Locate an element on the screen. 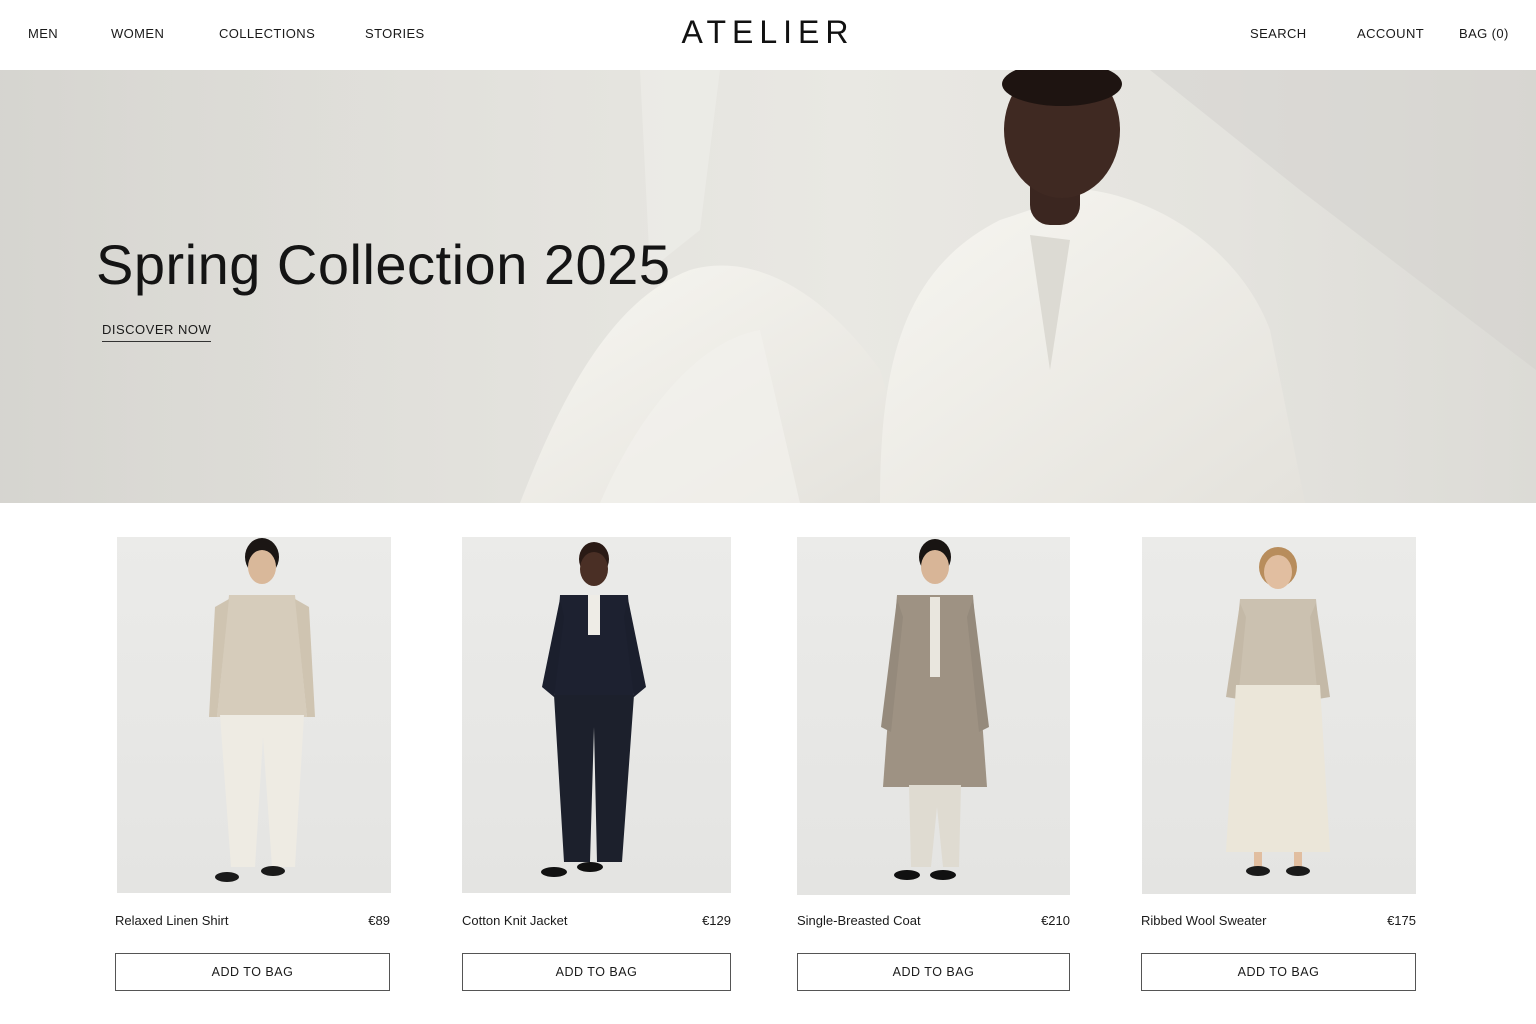 This screenshot has height=1024, width=1536. product-photo-ribbed-wool-sweater is located at coordinates (1278, 711).